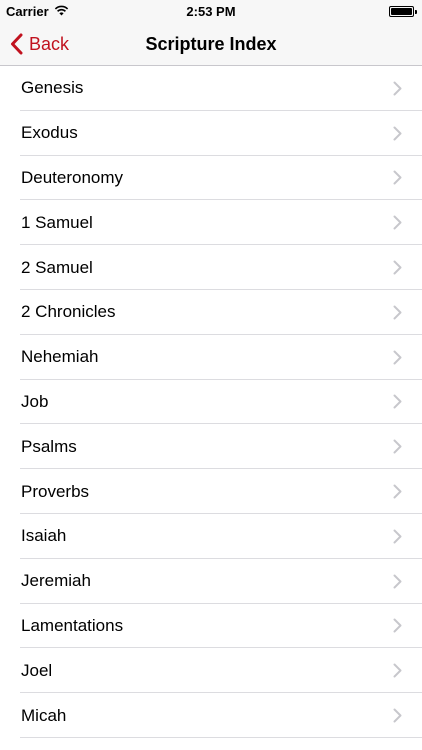 The height and width of the screenshot is (750, 422). I want to click on list-item-label: Proverbs, so click(55, 491).